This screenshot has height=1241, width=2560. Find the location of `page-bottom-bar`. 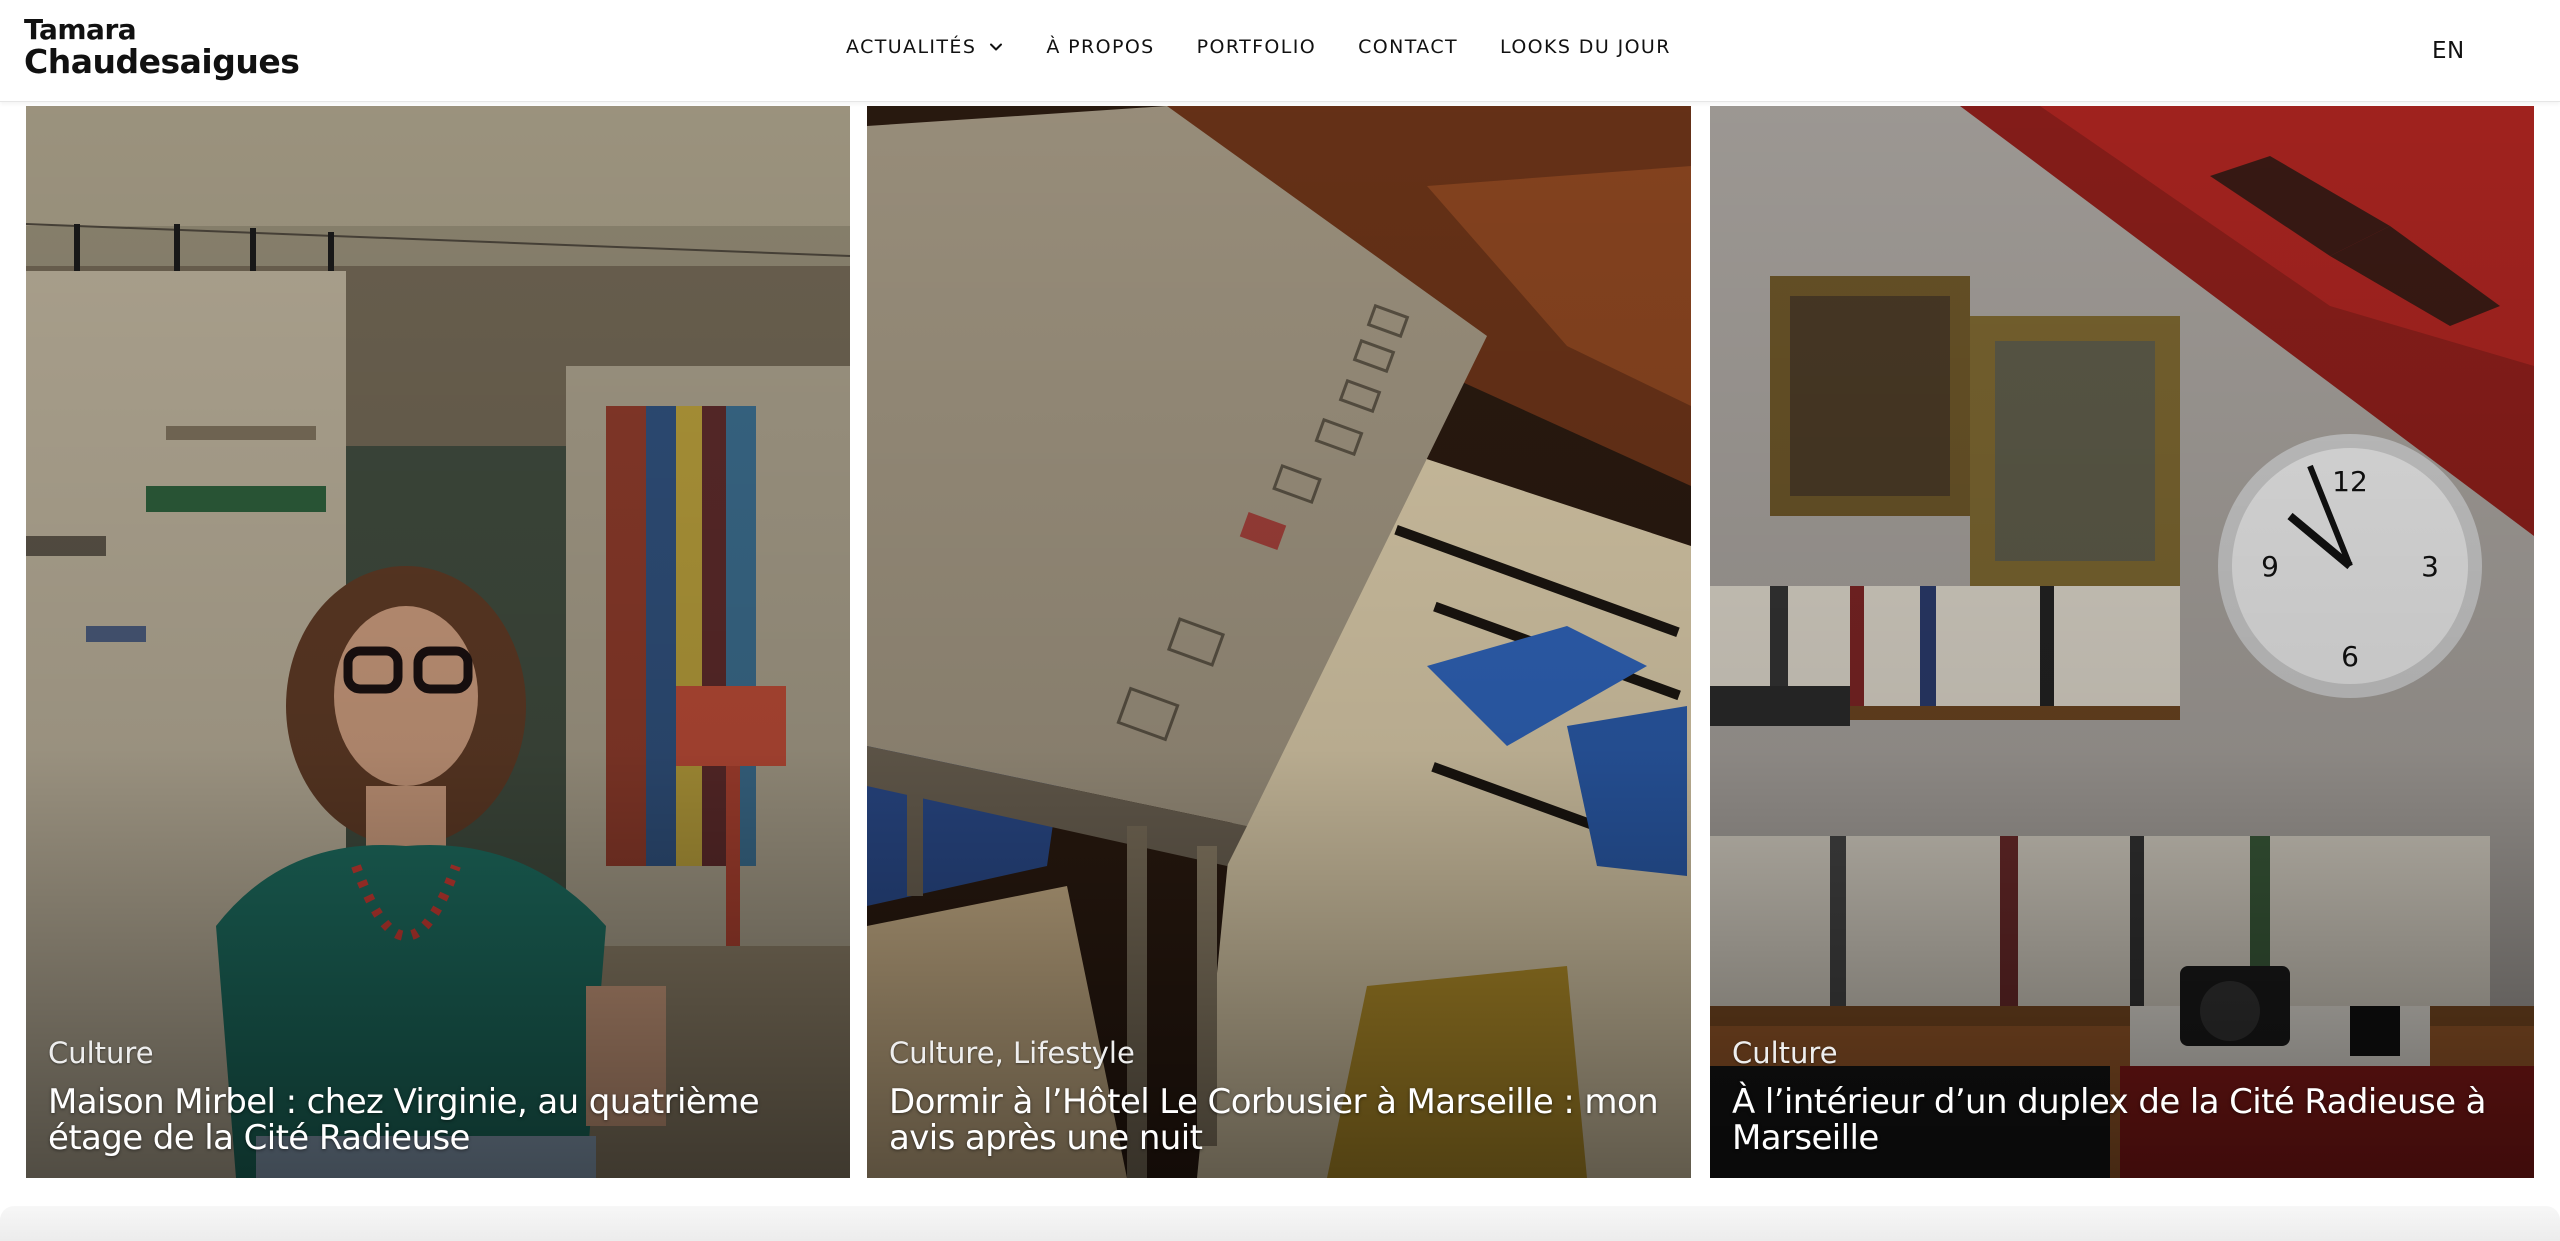

page-bottom-bar is located at coordinates (1280, 1223).